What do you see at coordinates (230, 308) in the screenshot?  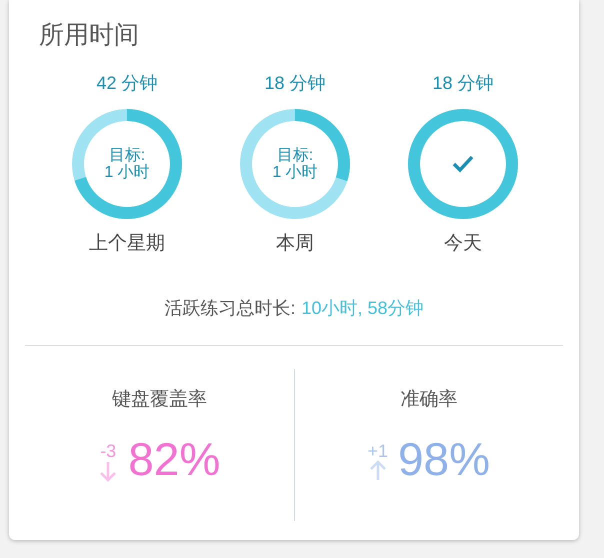 I see `total-label: 活跃练习总时长:` at bounding box center [230, 308].